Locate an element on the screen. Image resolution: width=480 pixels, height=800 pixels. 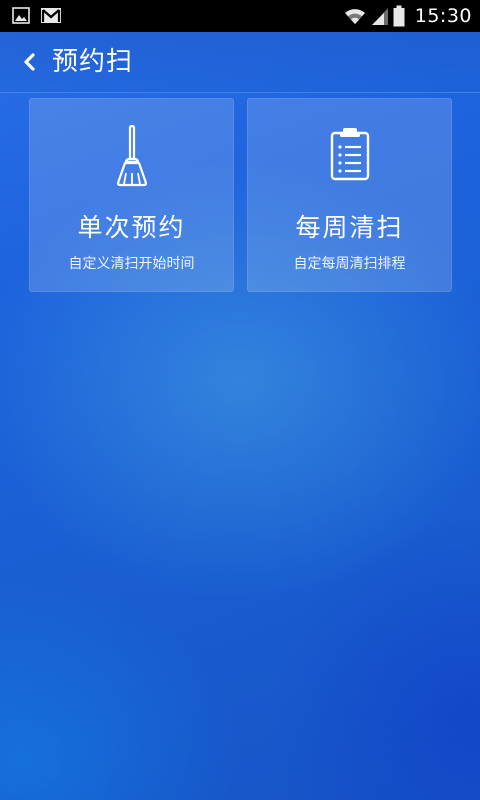
card-title: 单次预约 is located at coordinates (131, 227).